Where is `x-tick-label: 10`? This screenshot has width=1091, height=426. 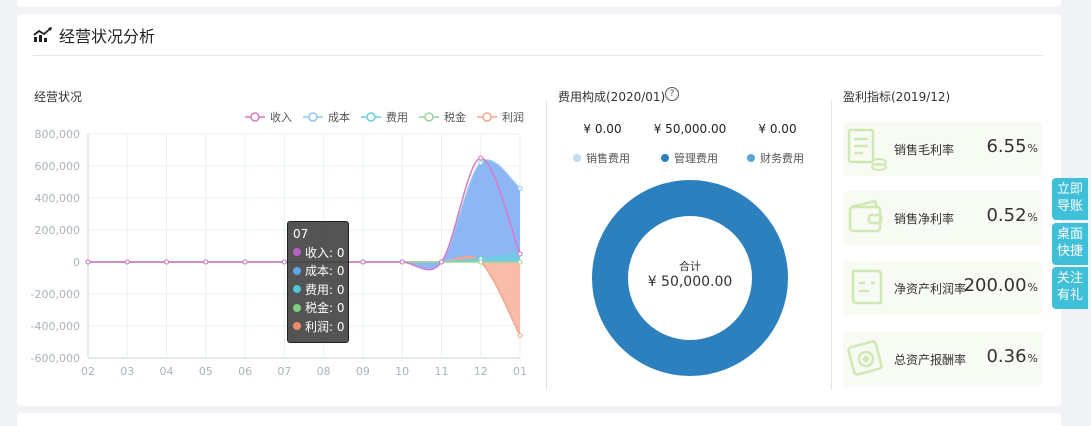 x-tick-label: 10 is located at coordinates (402, 371).